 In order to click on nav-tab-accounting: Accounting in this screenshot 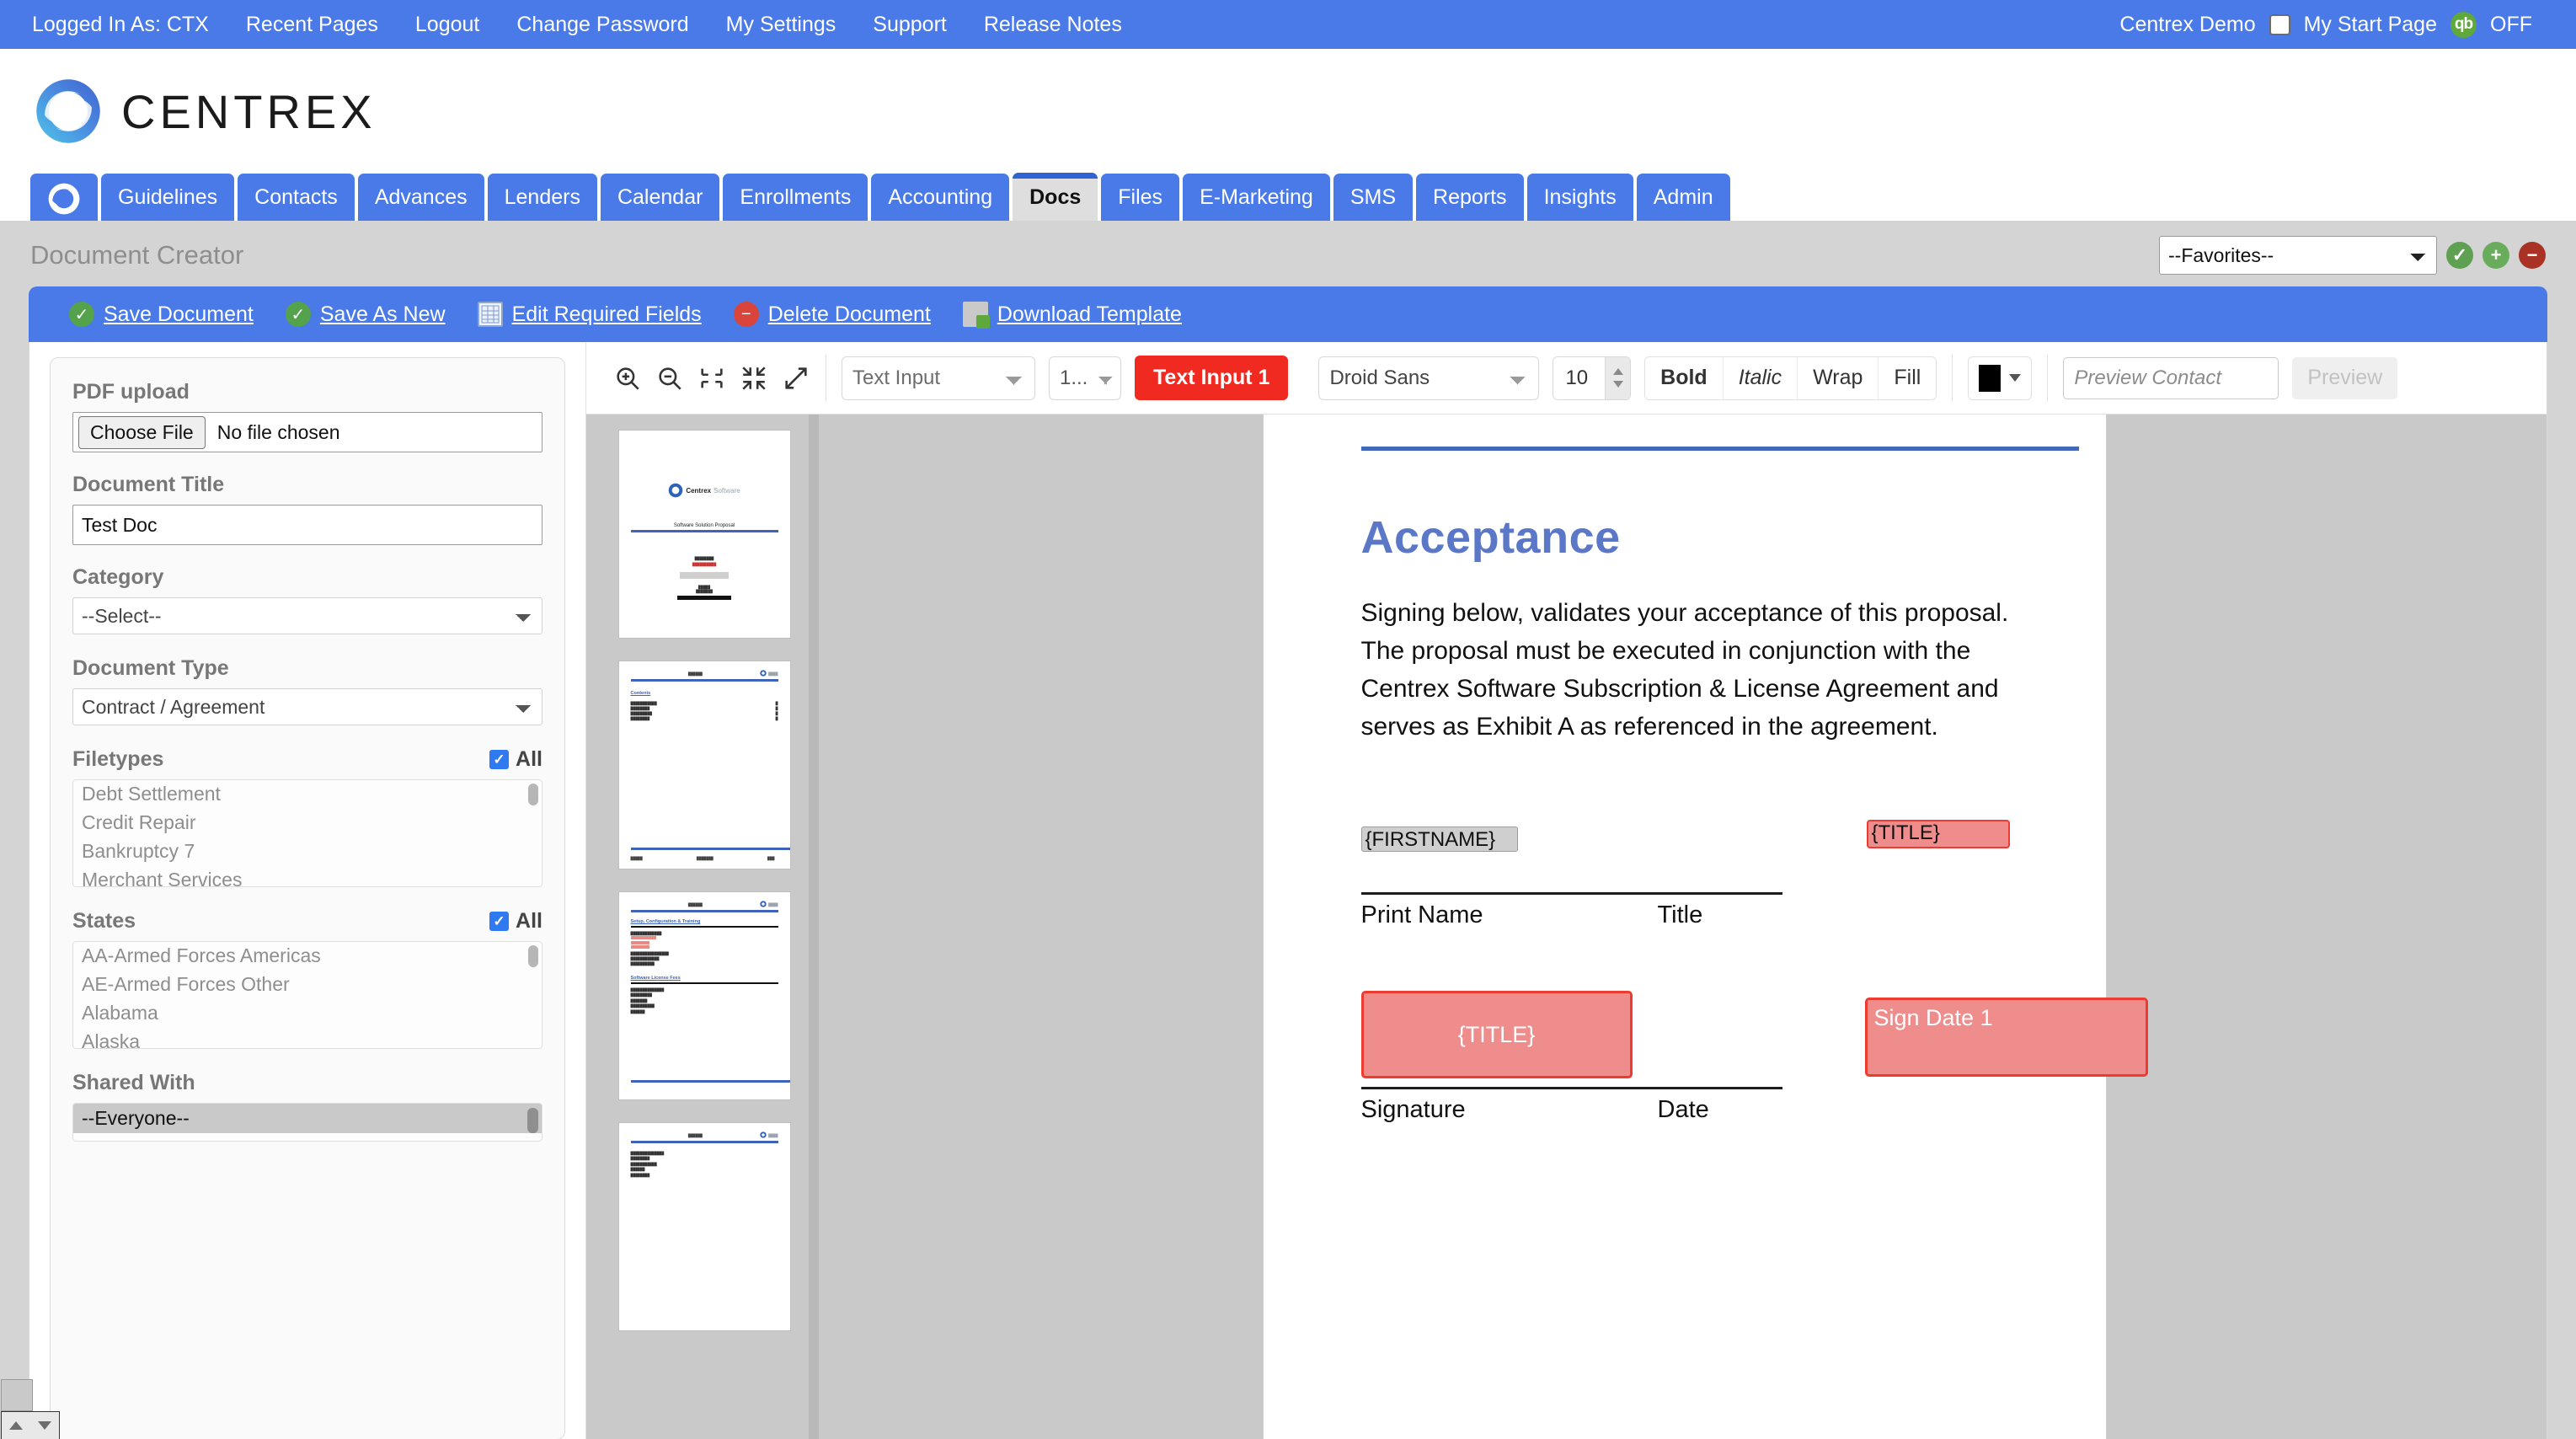, I will do `click(940, 197)`.